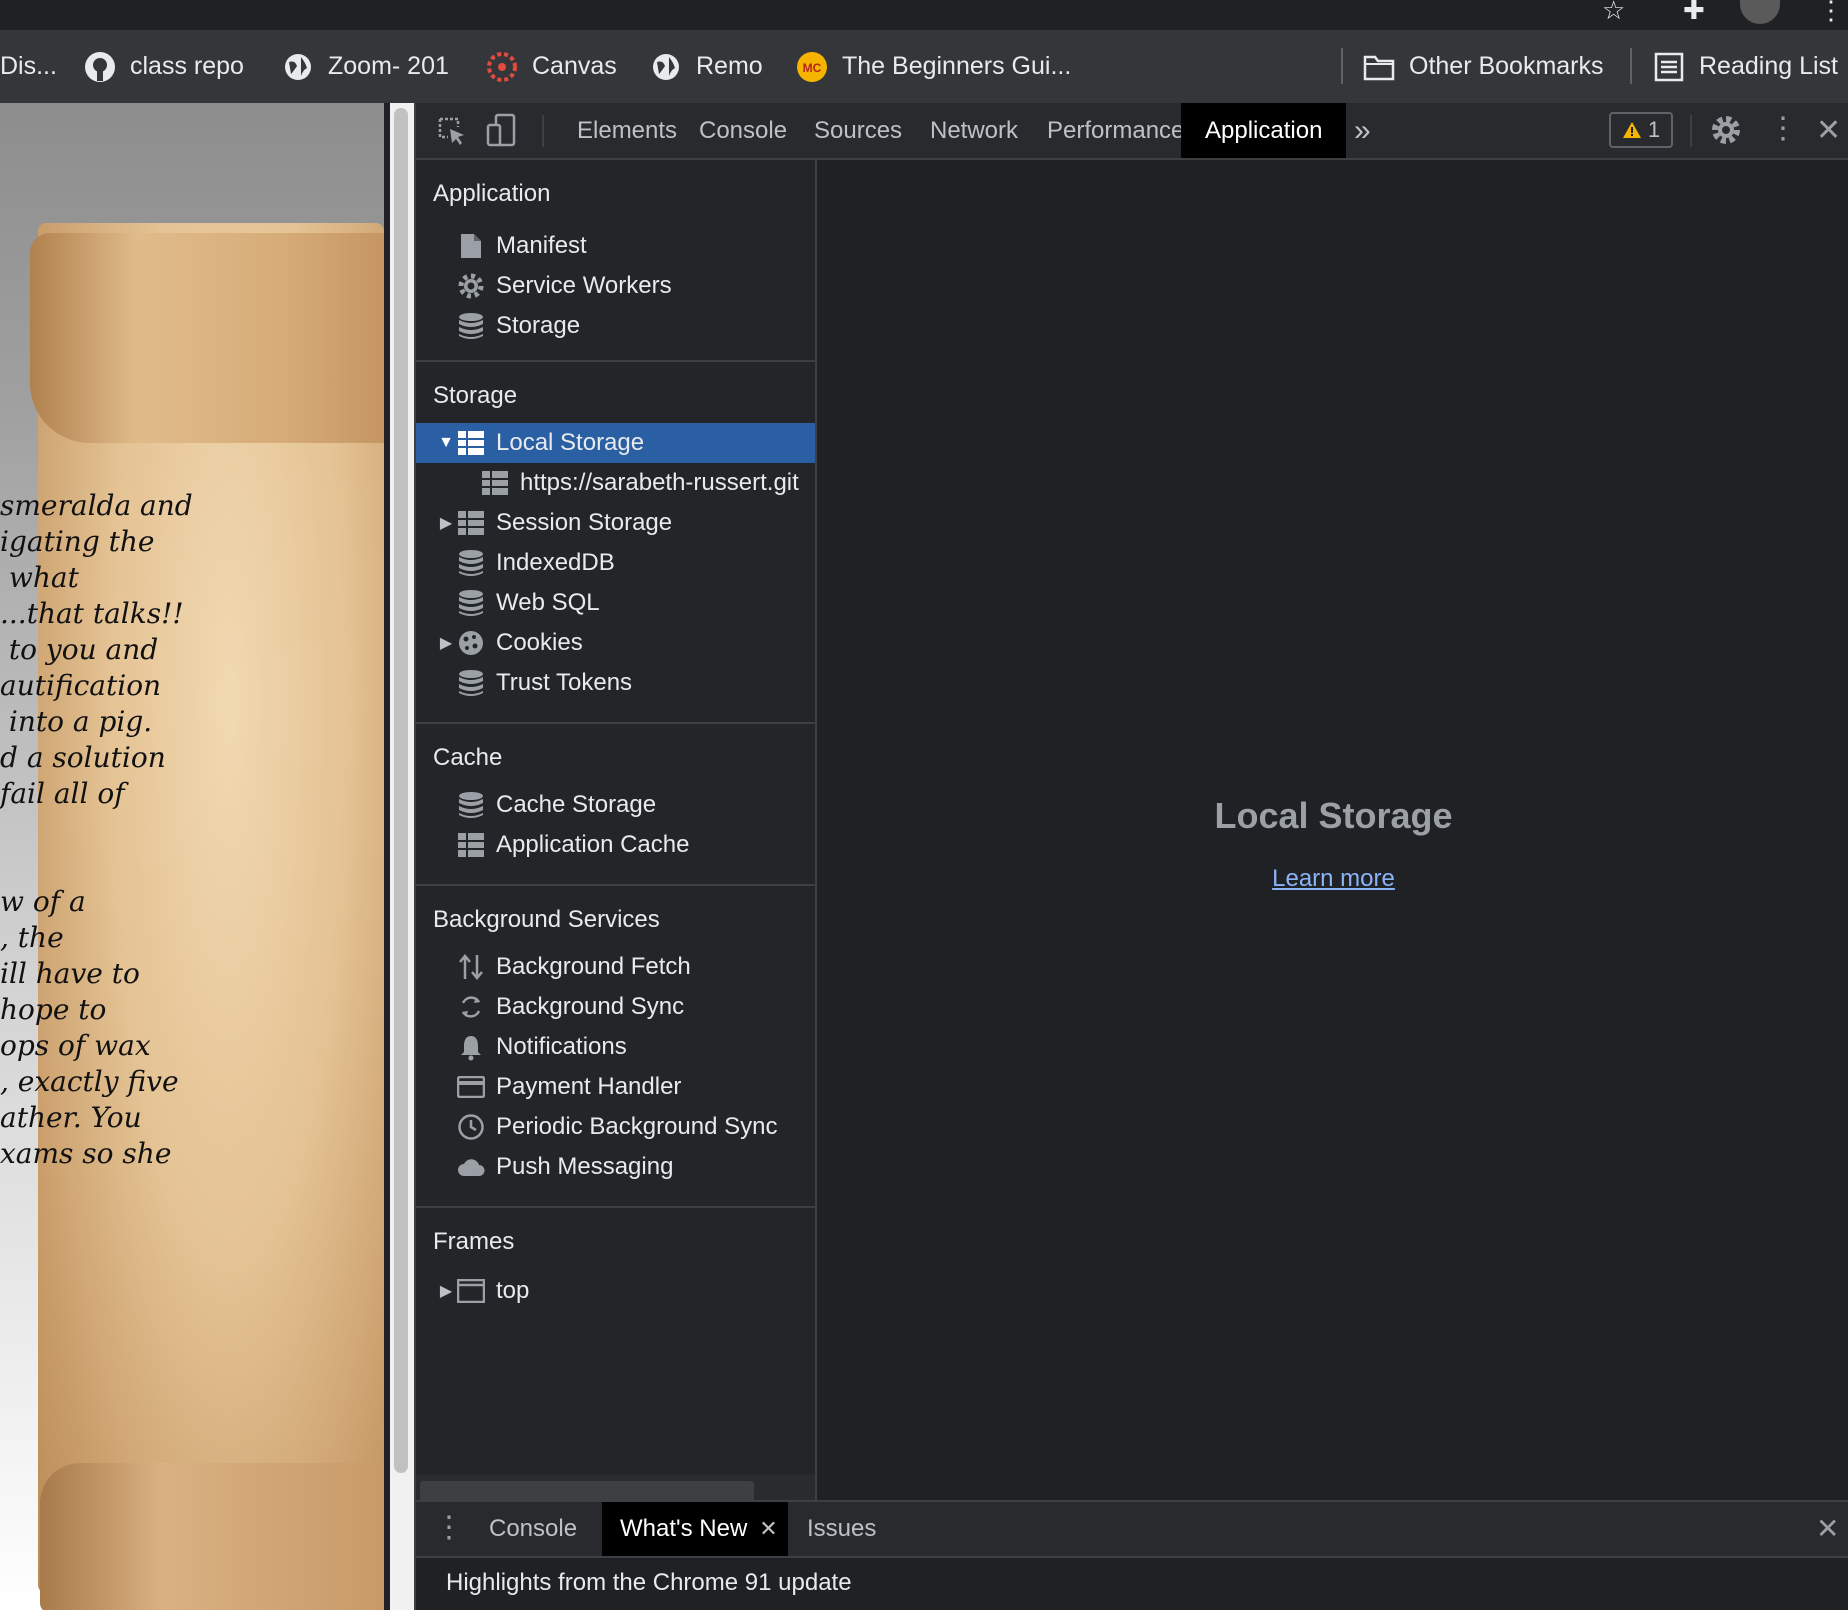  What do you see at coordinates (538, 325) in the screenshot?
I see `sidebar-item-label: Storage` at bounding box center [538, 325].